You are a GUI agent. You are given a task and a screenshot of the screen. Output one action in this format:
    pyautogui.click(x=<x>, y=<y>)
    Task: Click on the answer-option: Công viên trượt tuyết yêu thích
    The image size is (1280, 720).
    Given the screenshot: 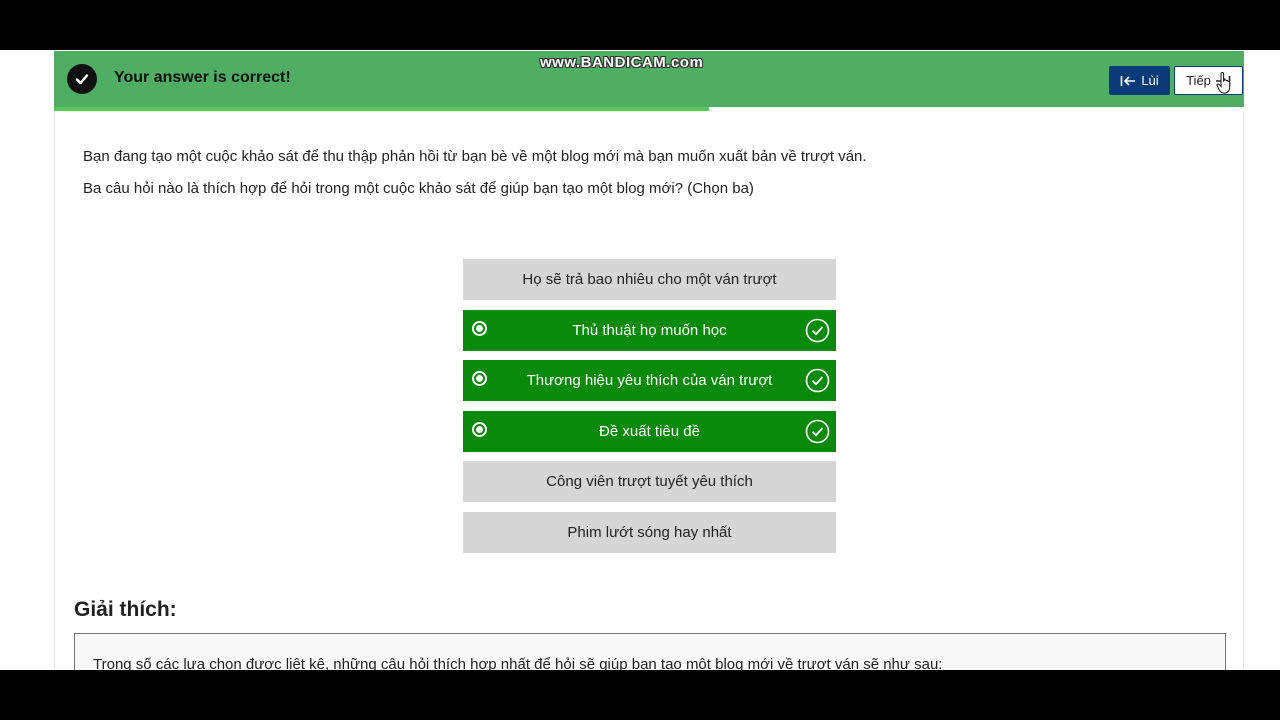 What is the action you would take?
    pyautogui.click(x=649, y=482)
    